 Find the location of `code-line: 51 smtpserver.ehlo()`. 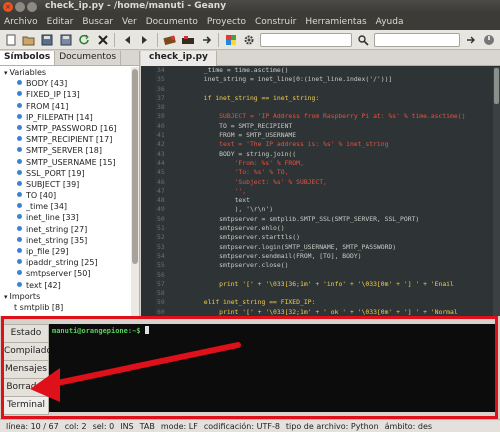

code-line: 51 smtpserver.ehlo() is located at coordinates (325, 228).